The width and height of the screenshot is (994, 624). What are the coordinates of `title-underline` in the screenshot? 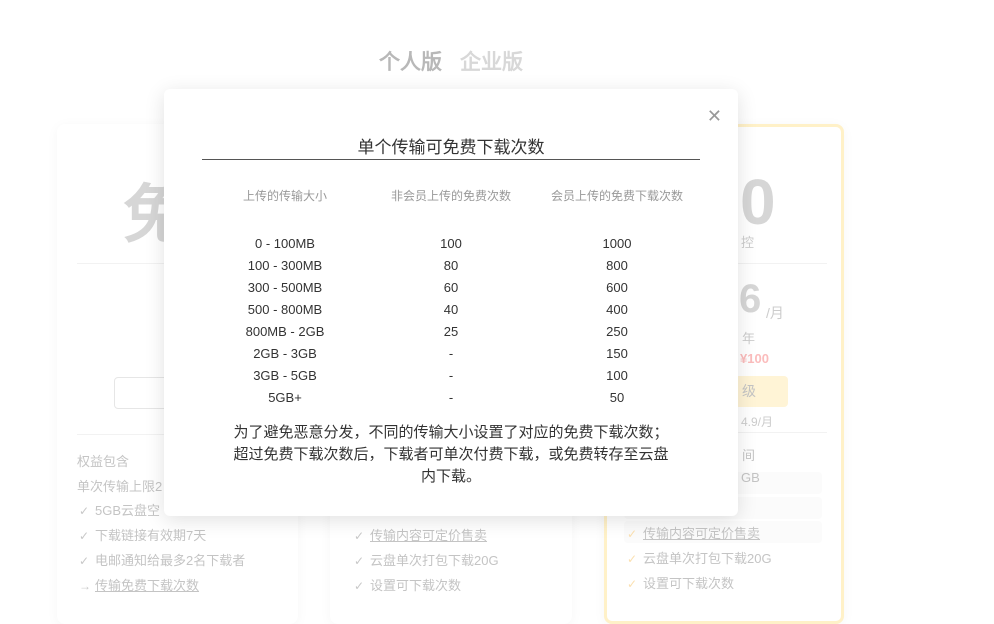 It's located at (451, 159).